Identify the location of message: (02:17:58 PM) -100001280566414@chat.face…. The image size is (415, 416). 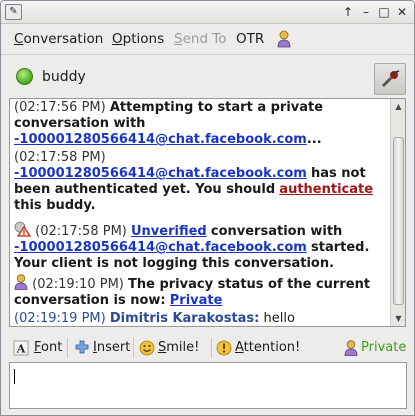
(201, 182).